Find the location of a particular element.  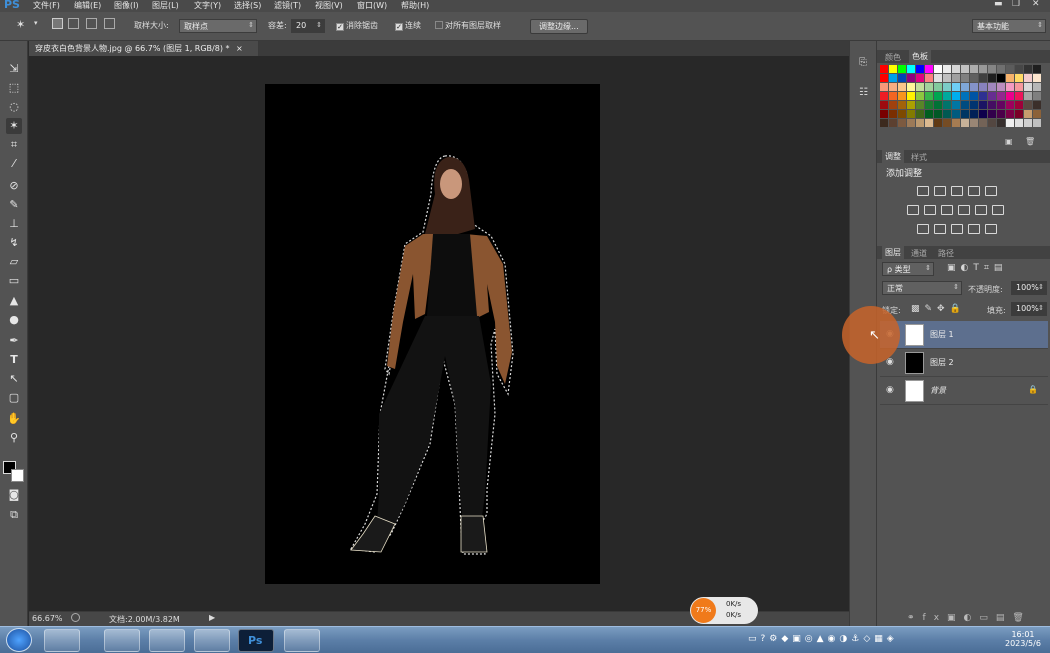

brush-tool-icon: ✎ is located at coordinates (14, 205).